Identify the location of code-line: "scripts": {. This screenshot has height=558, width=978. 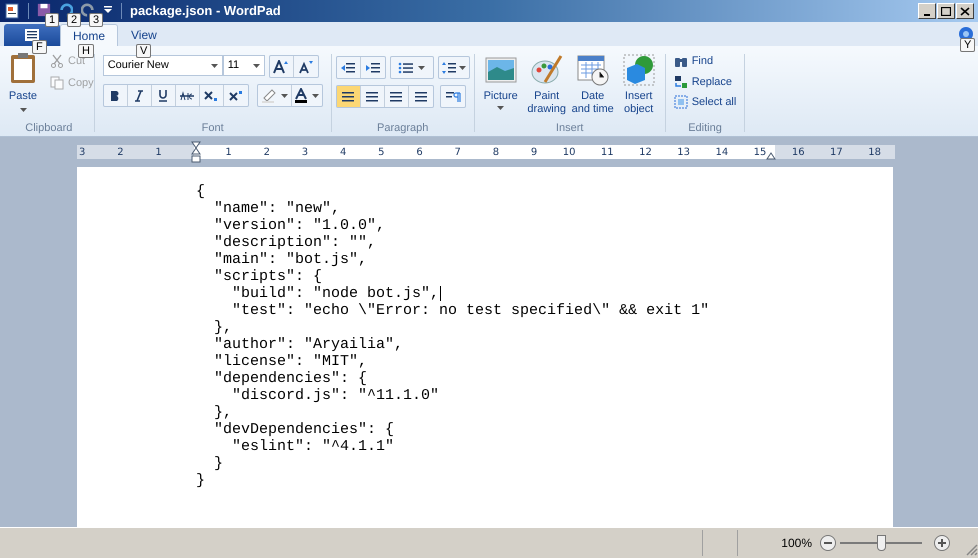
(267, 276).